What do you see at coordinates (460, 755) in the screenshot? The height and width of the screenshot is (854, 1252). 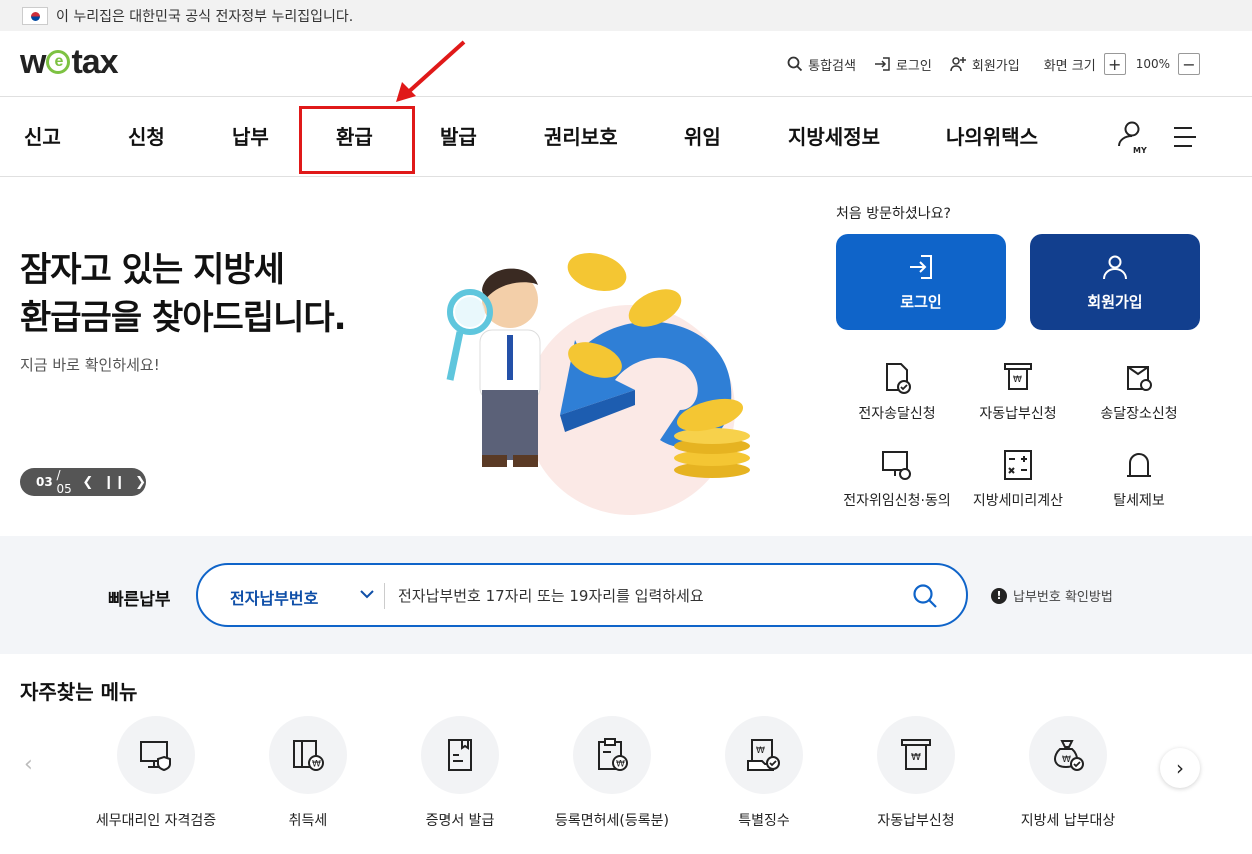 I see `certificate-icon` at bounding box center [460, 755].